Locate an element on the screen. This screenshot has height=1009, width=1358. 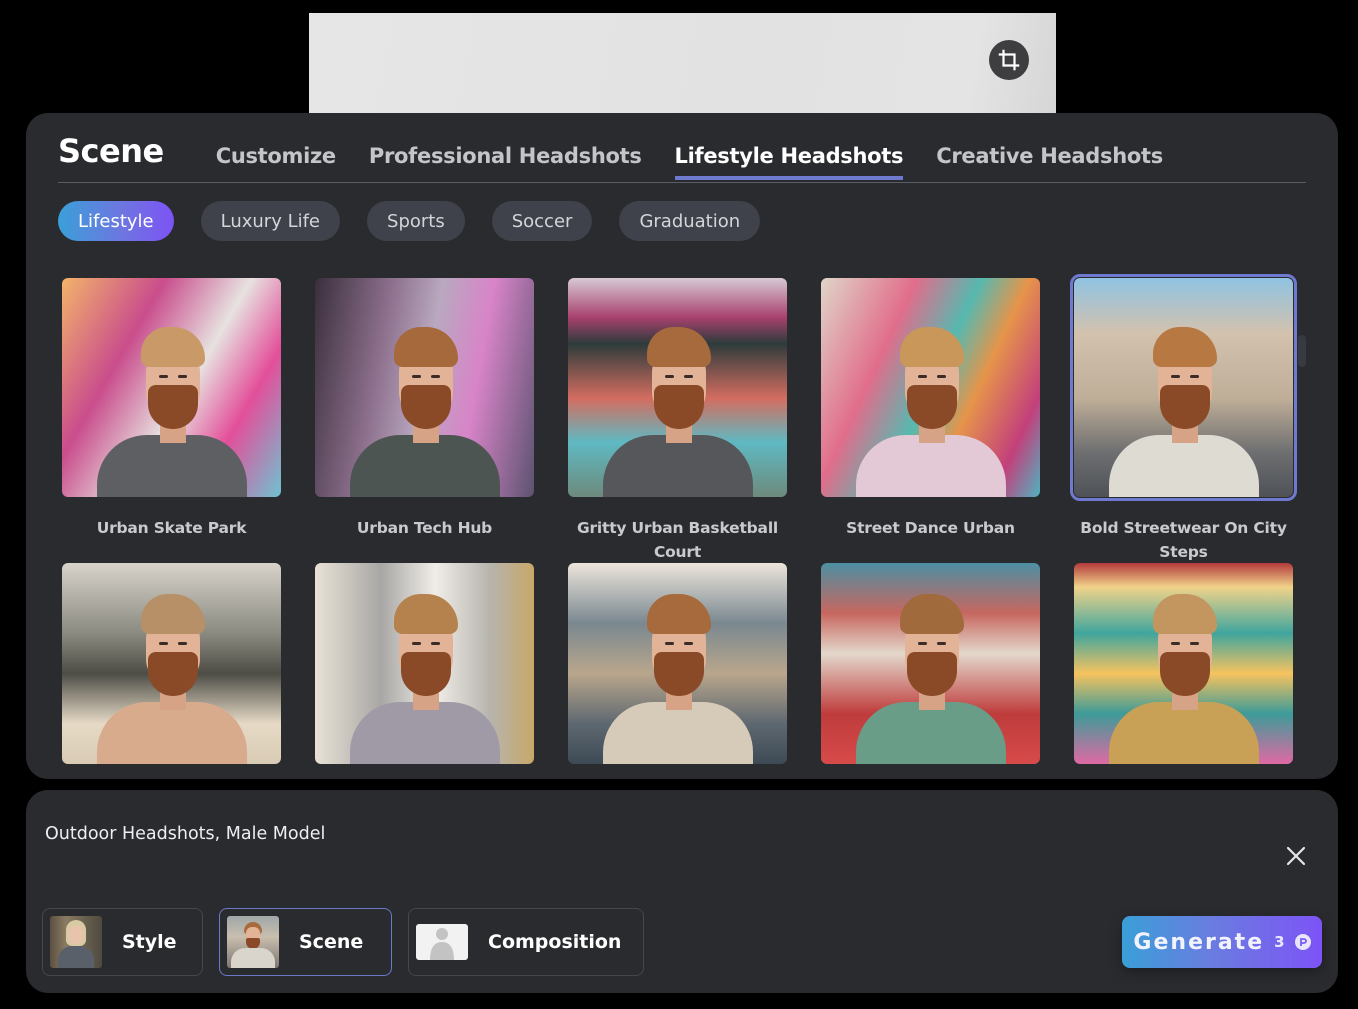
prompt-text: Outdoor Headshots, Male Model is located at coordinates (185, 834).